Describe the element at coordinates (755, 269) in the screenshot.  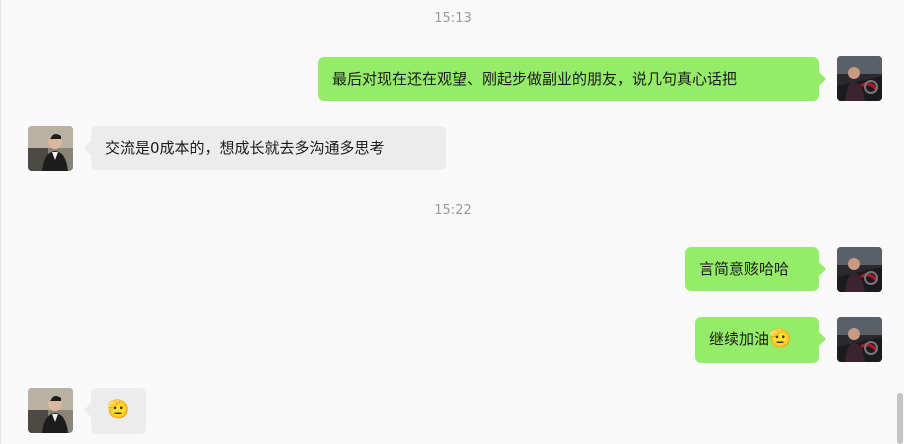
I see `message-bubble-outgoing: 言简意赅哈哈` at that location.